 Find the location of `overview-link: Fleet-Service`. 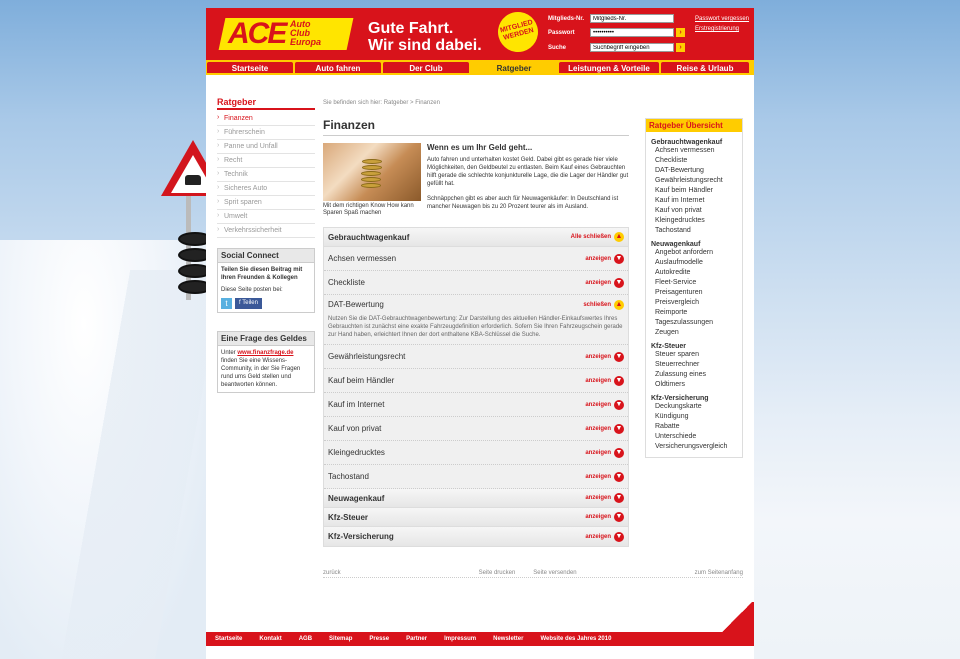

overview-link: Fleet-Service is located at coordinates (694, 283).